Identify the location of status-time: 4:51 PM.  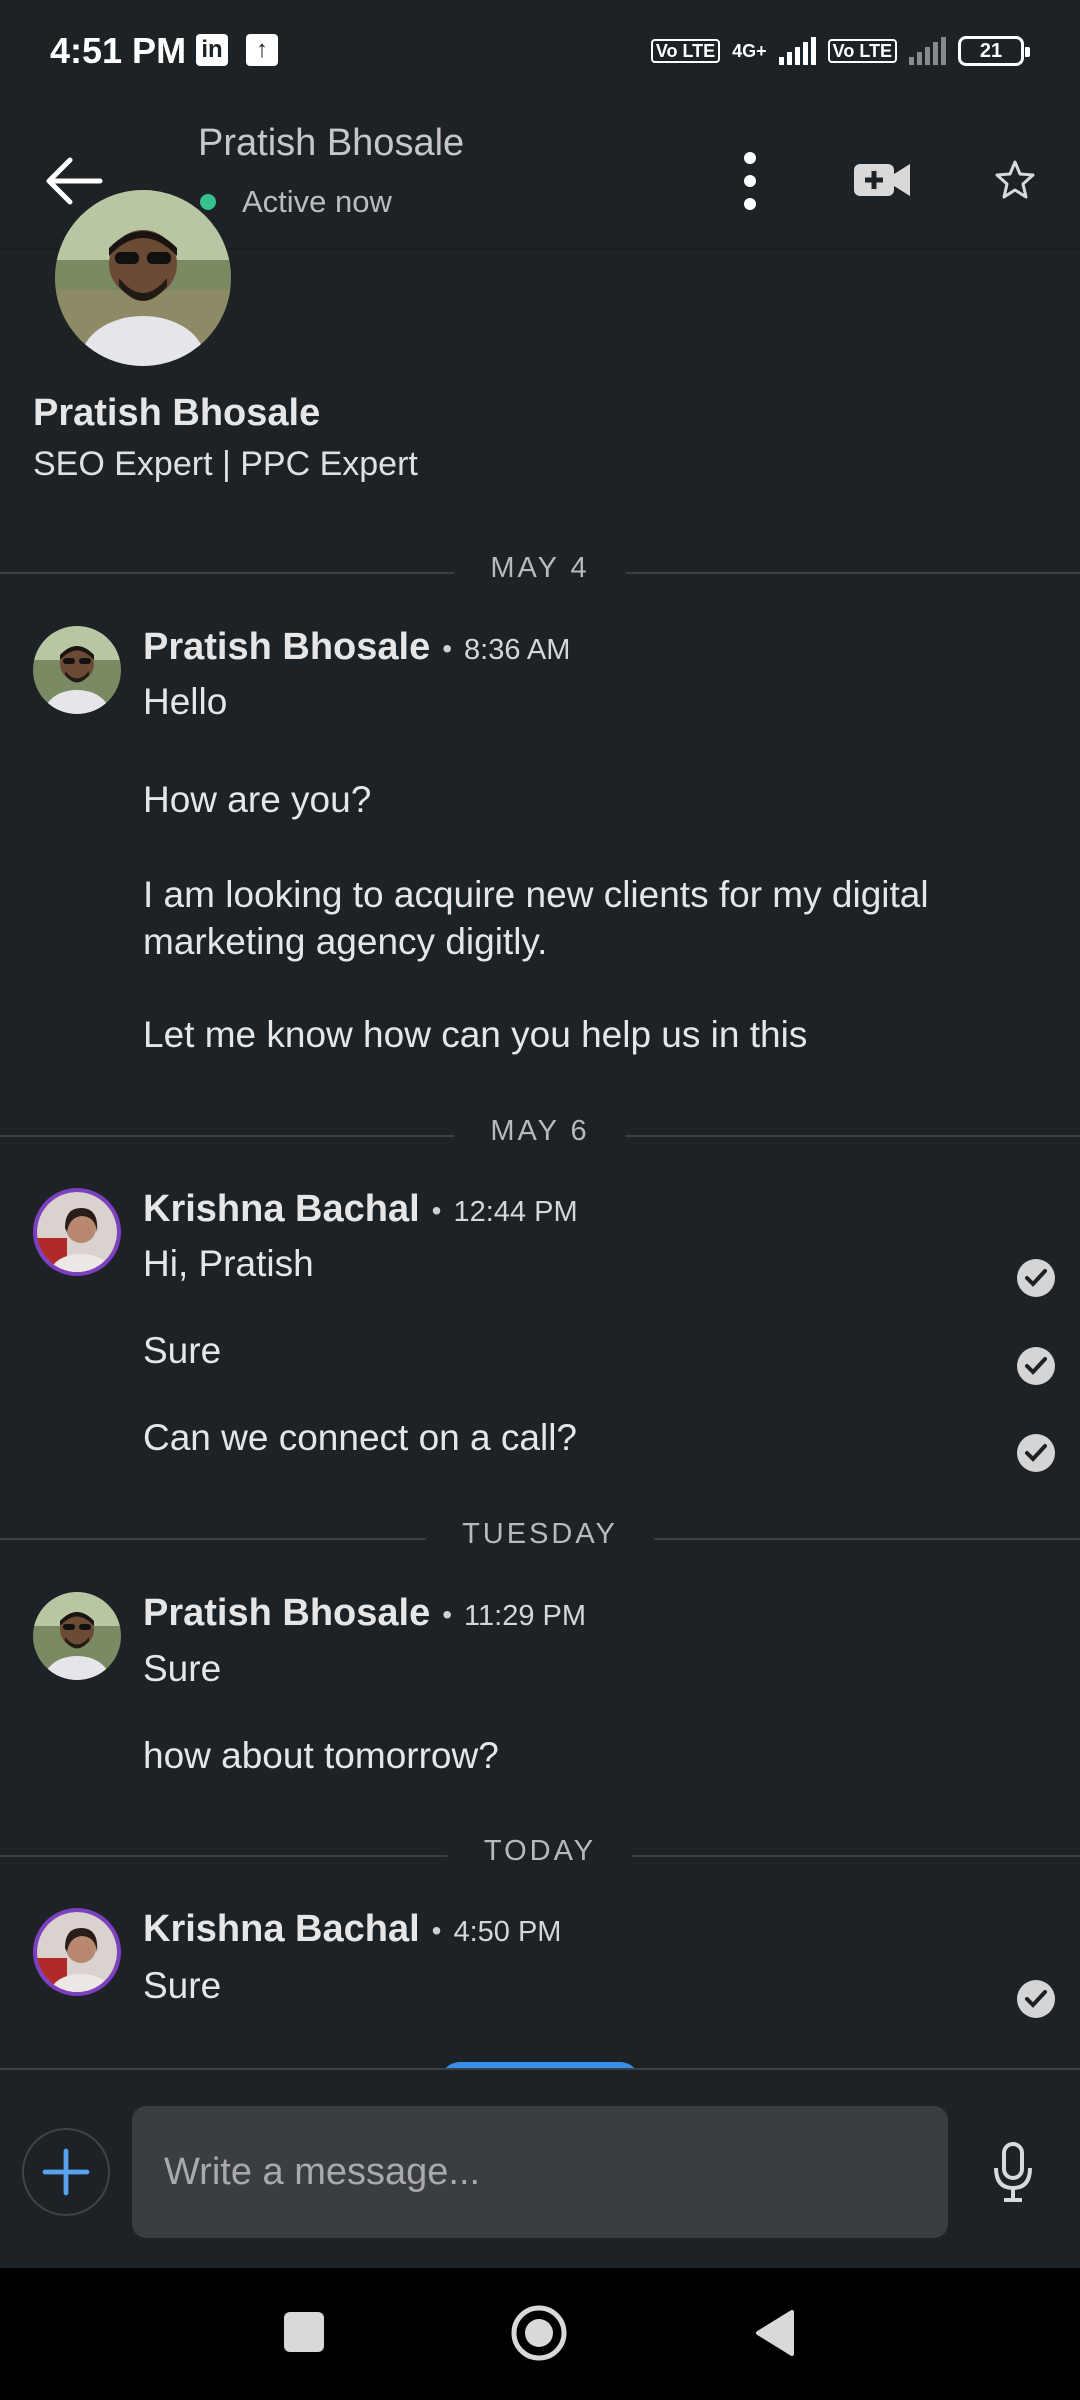
(118, 50).